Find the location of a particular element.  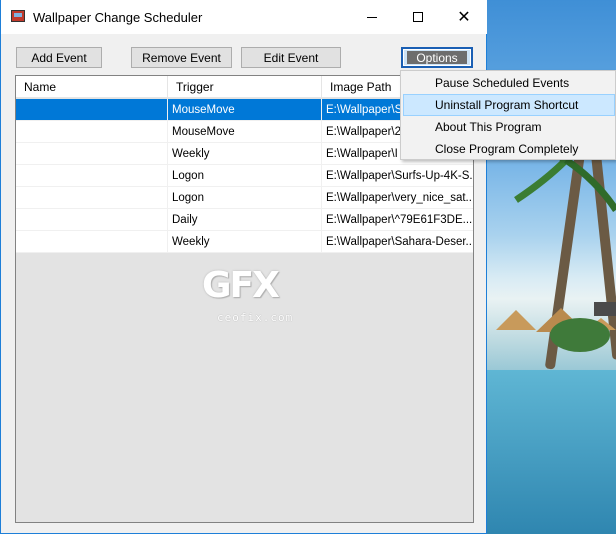

options-label: Options is located at coordinates (437, 58).